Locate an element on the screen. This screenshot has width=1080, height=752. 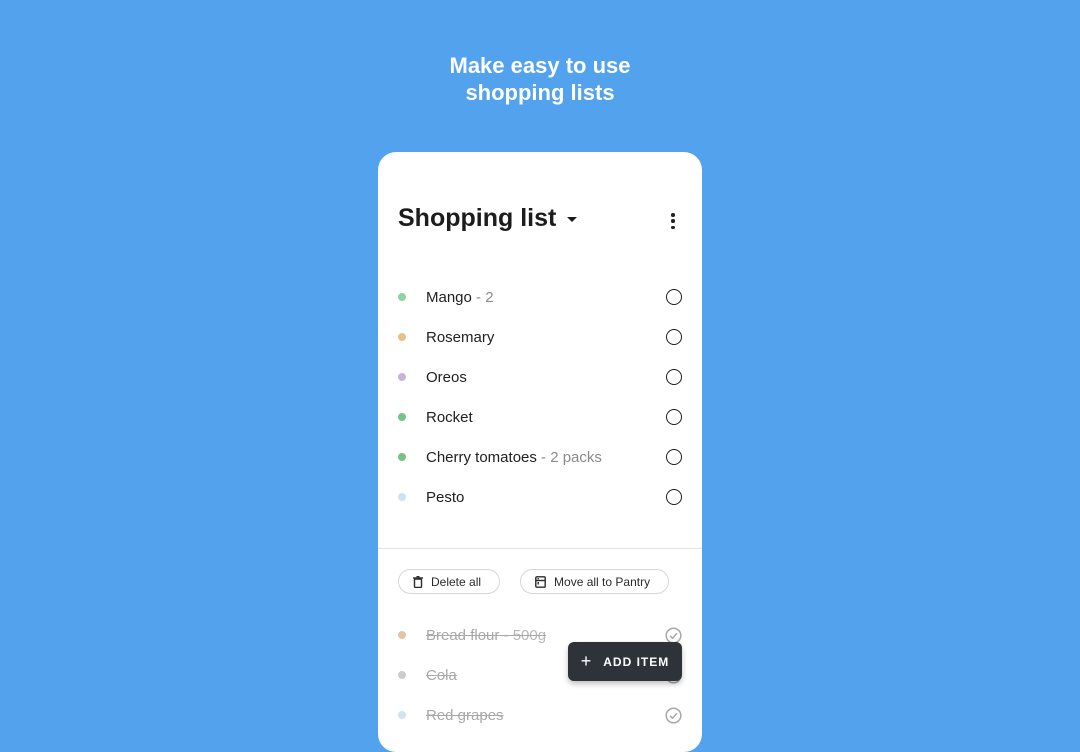
item-name: Mango is located at coordinates (449, 297).